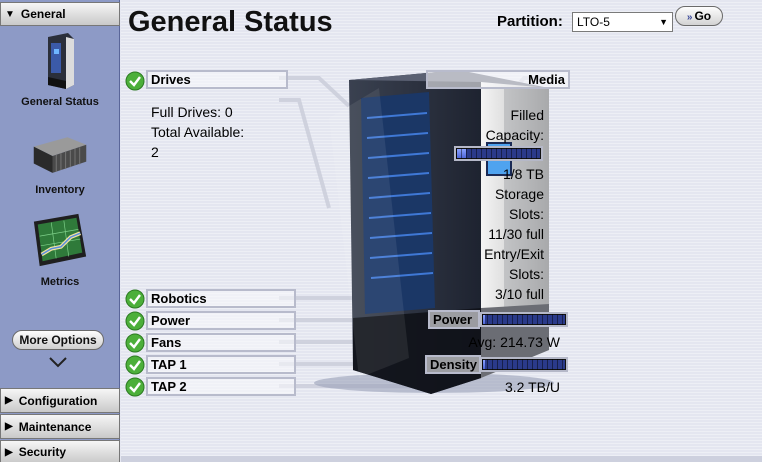 This screenshot has width=762, height=462. I want to click on partition-label: Partition:, so click(530, 21).